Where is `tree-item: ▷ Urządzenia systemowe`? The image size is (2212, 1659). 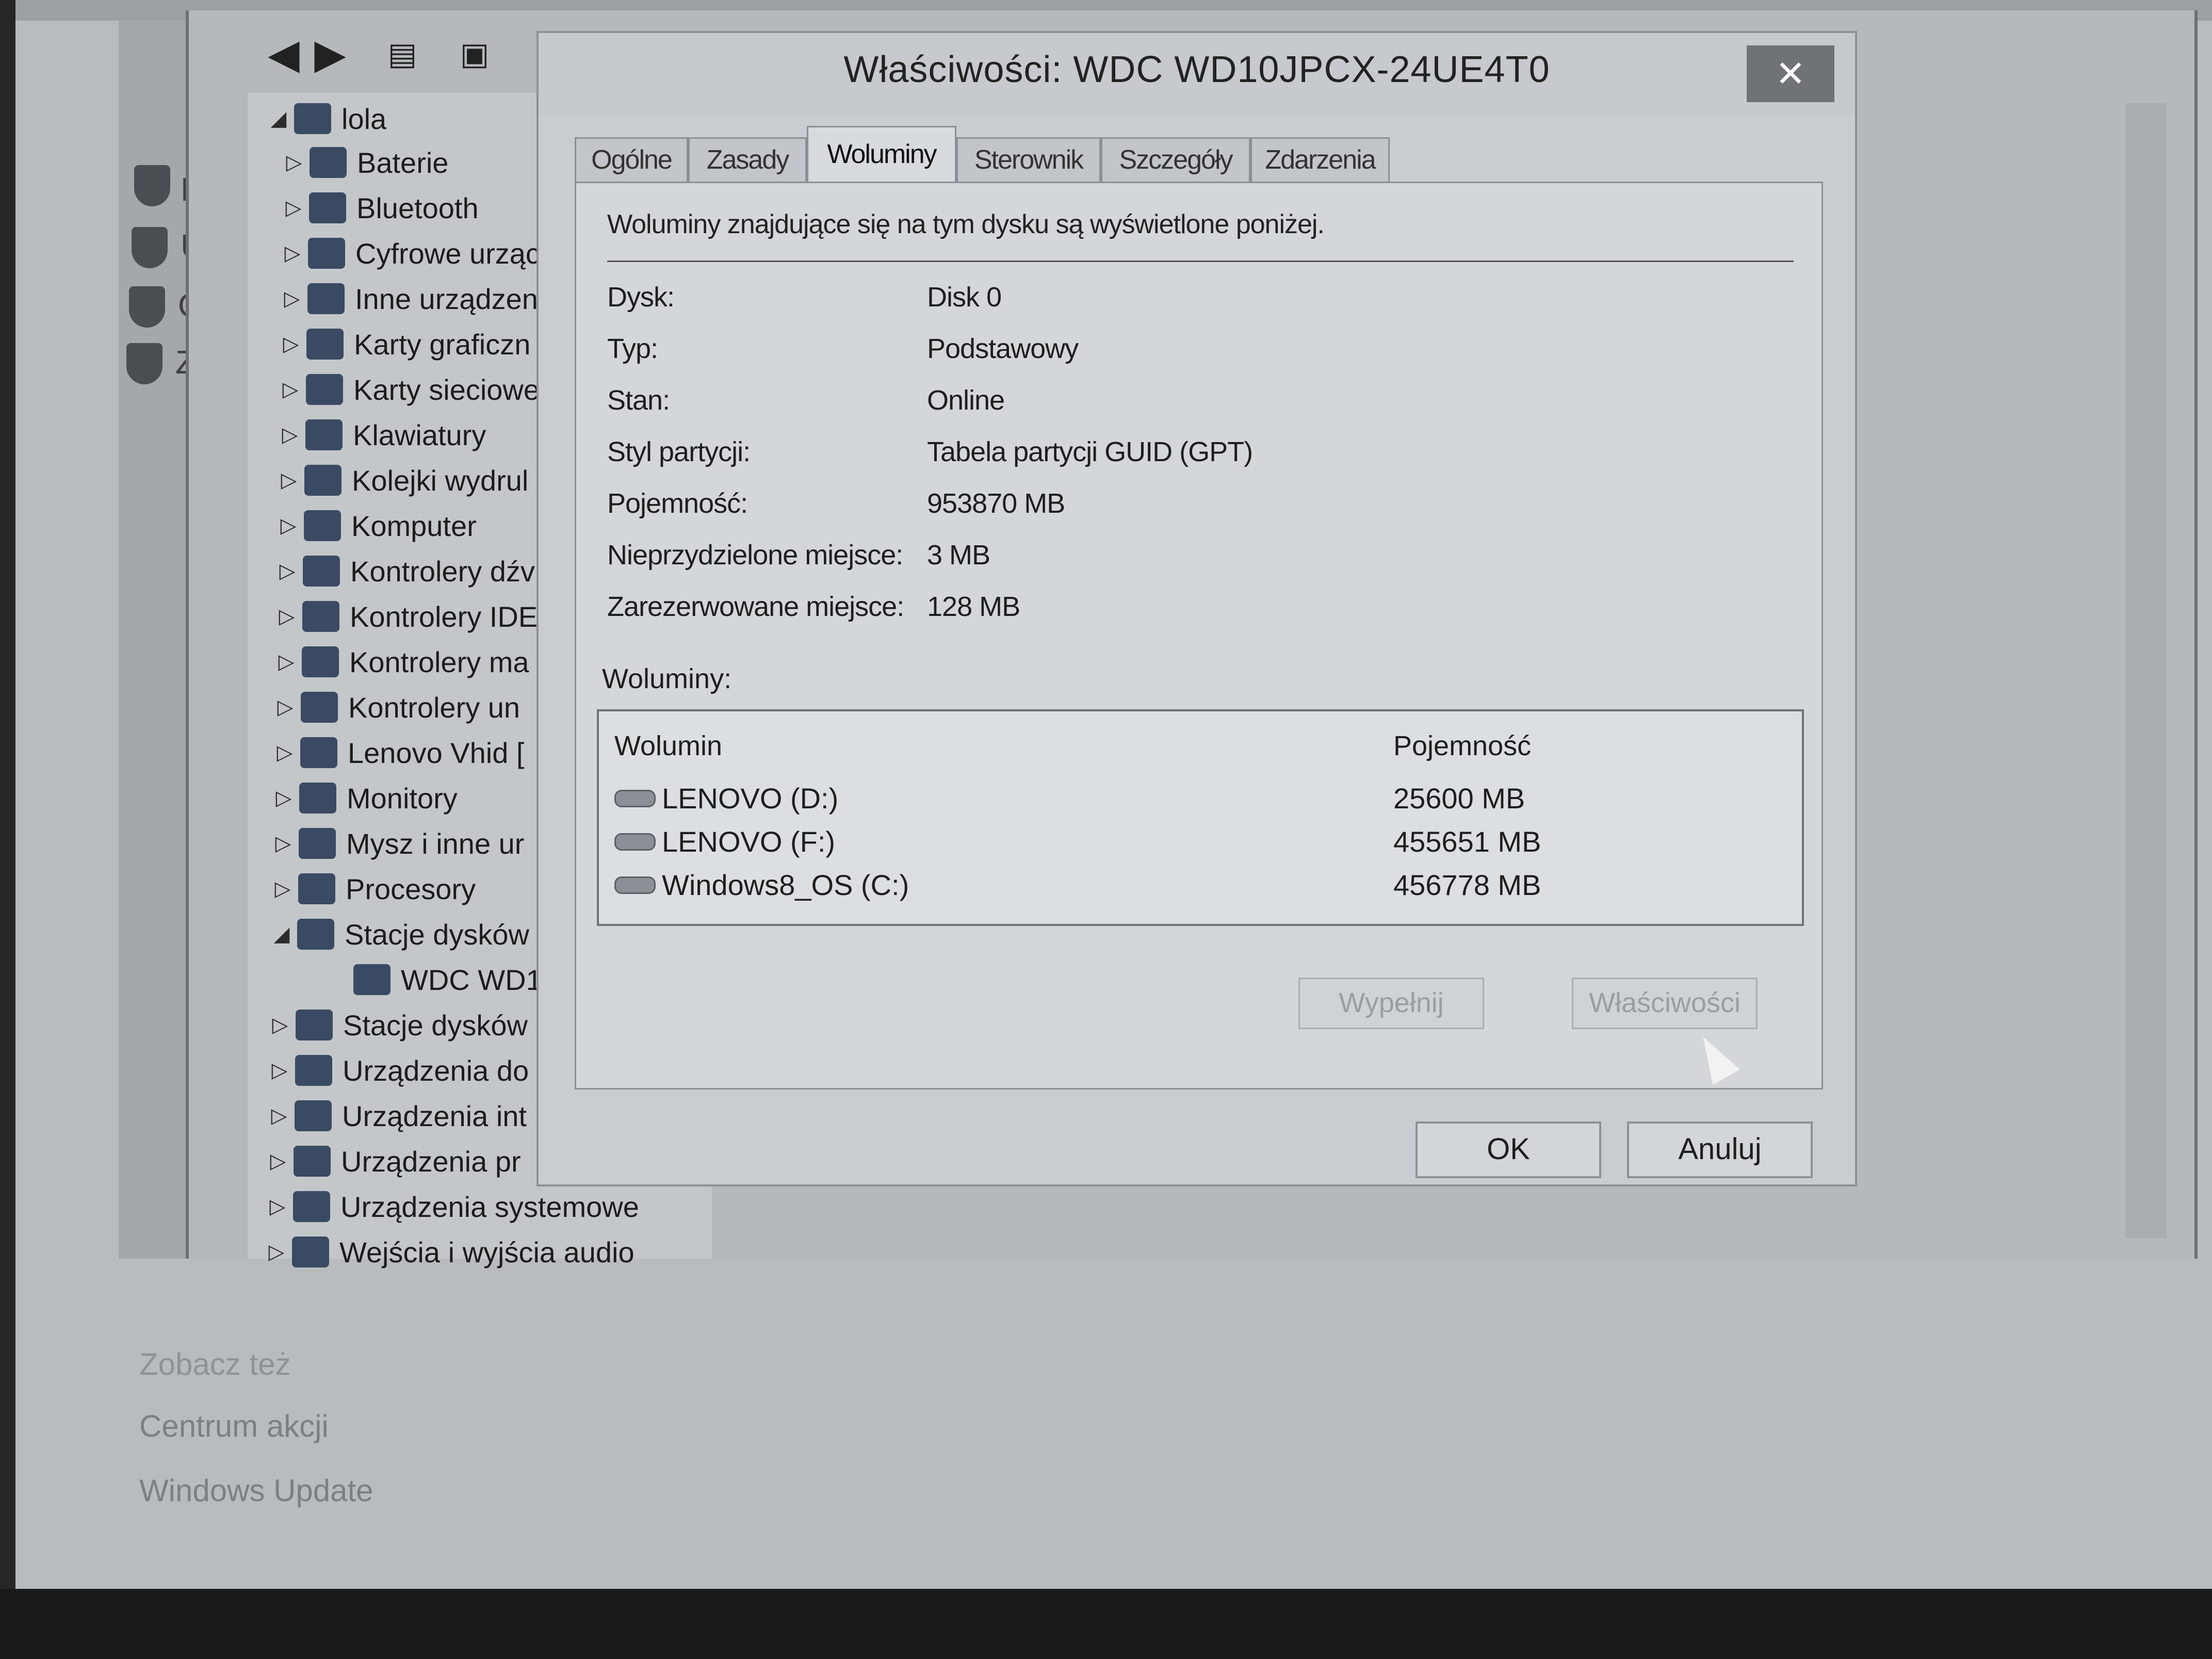 tree-item: ▷ Urządzenia systemowe is located at coordinates (450, 1206).